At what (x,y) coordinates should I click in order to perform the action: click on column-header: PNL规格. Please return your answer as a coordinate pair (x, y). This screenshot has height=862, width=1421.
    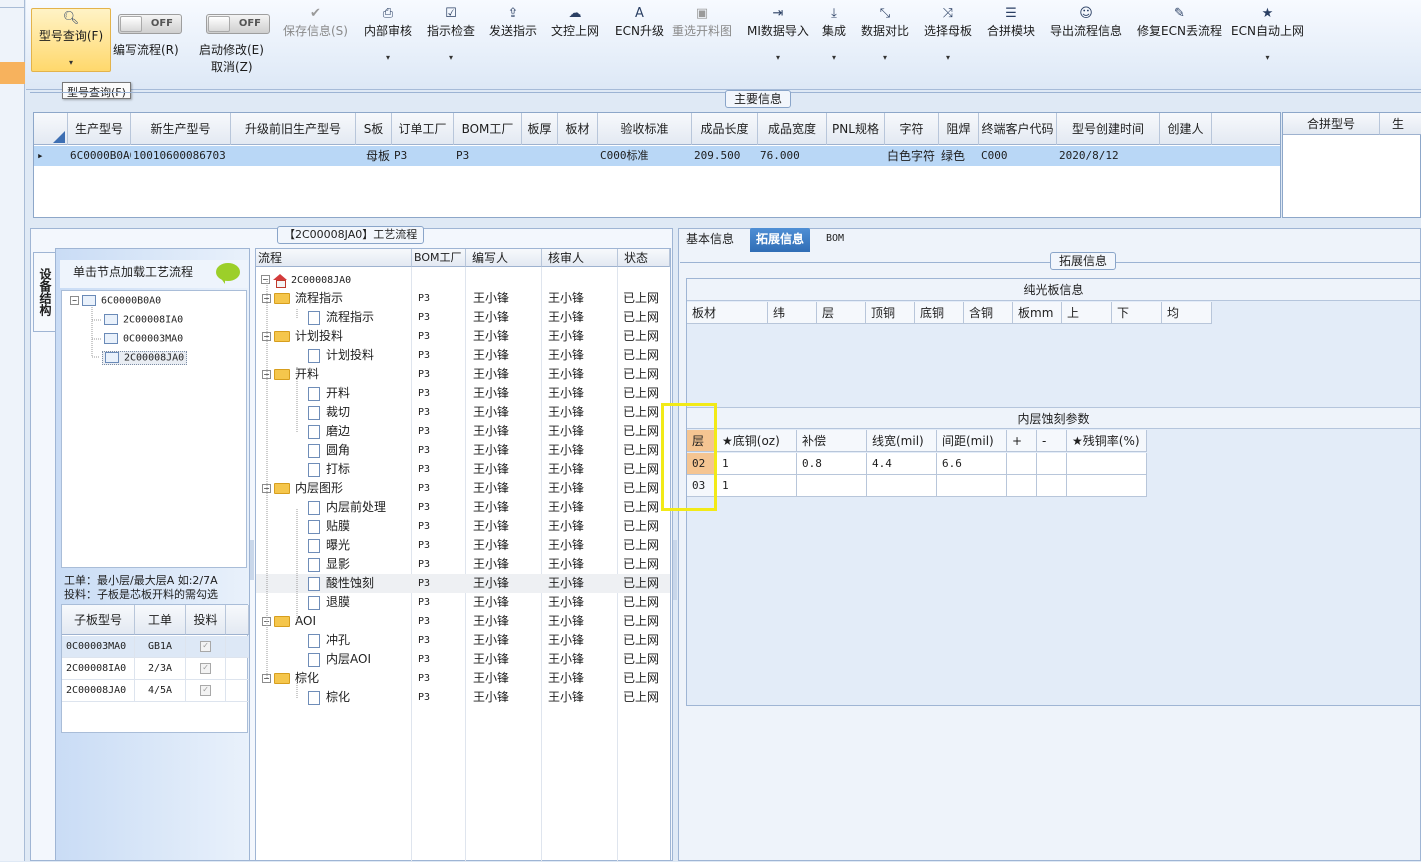
    Looking at the image, I should click on (856, 129).